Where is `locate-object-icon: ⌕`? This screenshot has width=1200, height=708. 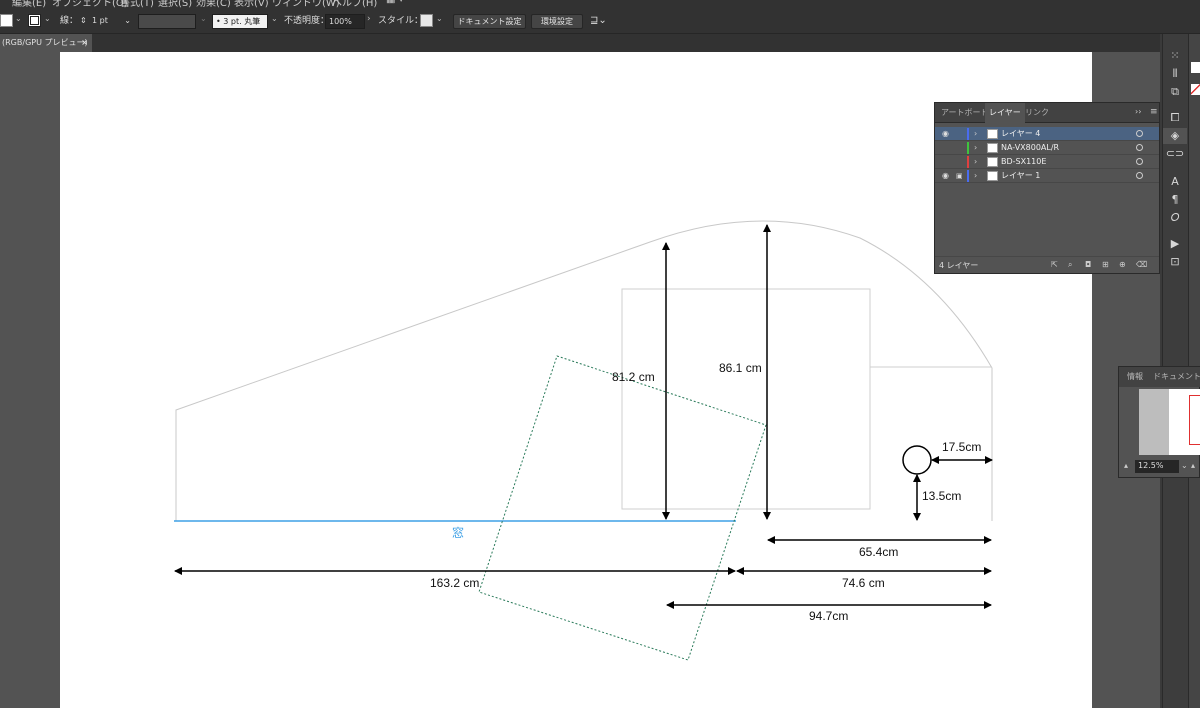
locate-object-icon: ⌕ is located at coordinates (1070, 265).